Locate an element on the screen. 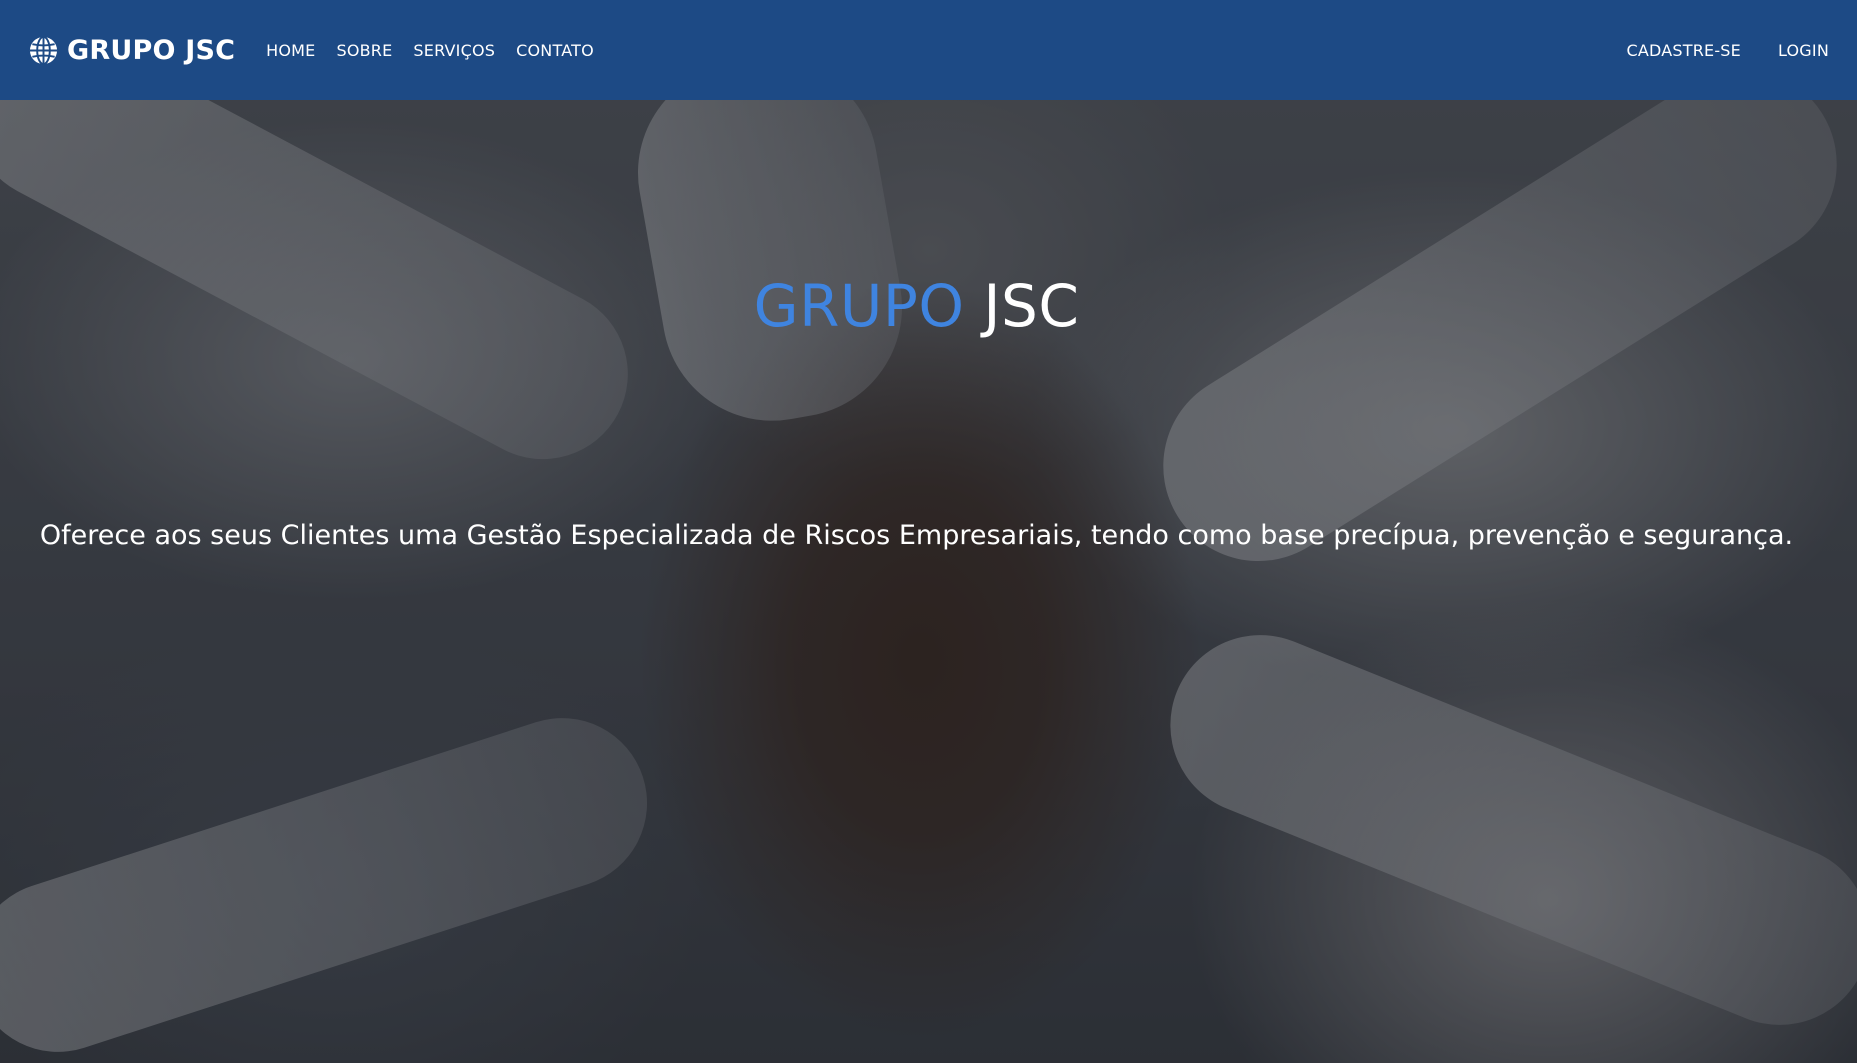 The height and width of the screenshot is (1063, 1857). primary-nav: HOME SOBRE SERVIÇOS CONTATO is located at coordinates (430, 50).